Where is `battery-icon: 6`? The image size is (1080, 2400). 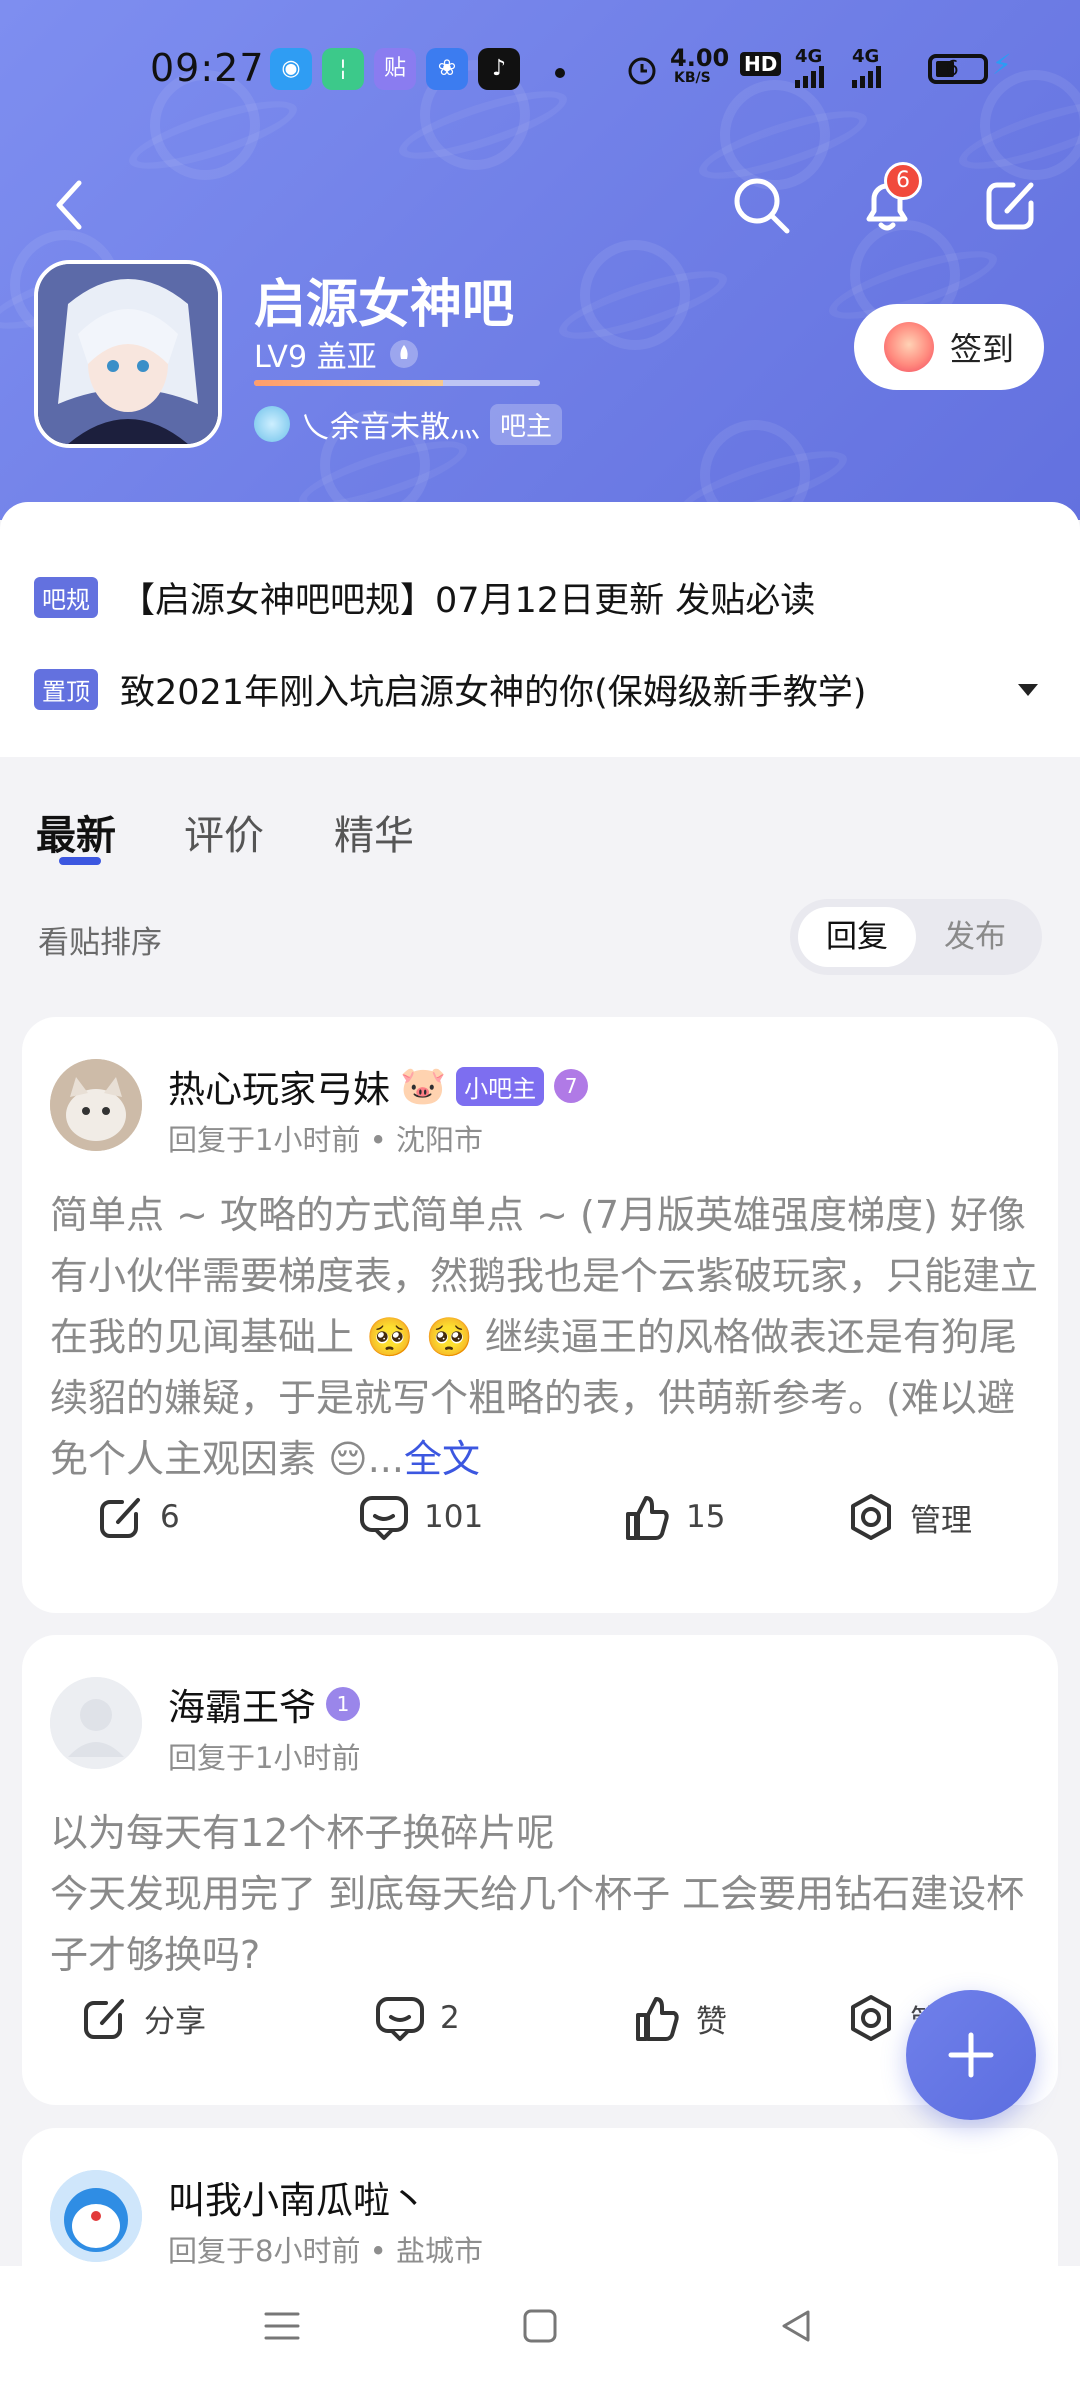 battery-icon: 6 is located at coordinates (958, 69).